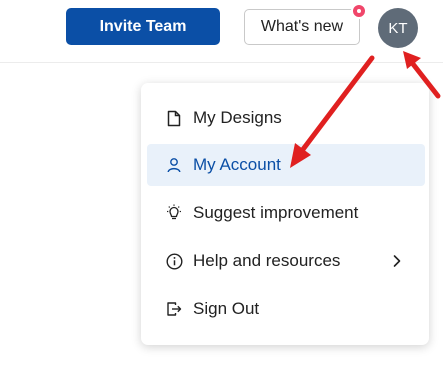  I want to click on document-icon, so click(174, 118).